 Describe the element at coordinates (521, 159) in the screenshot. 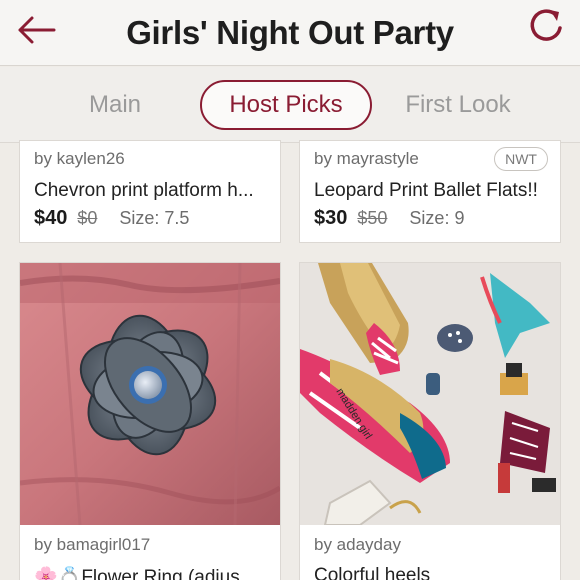

I see `nwt-badge: NWT` at that location.